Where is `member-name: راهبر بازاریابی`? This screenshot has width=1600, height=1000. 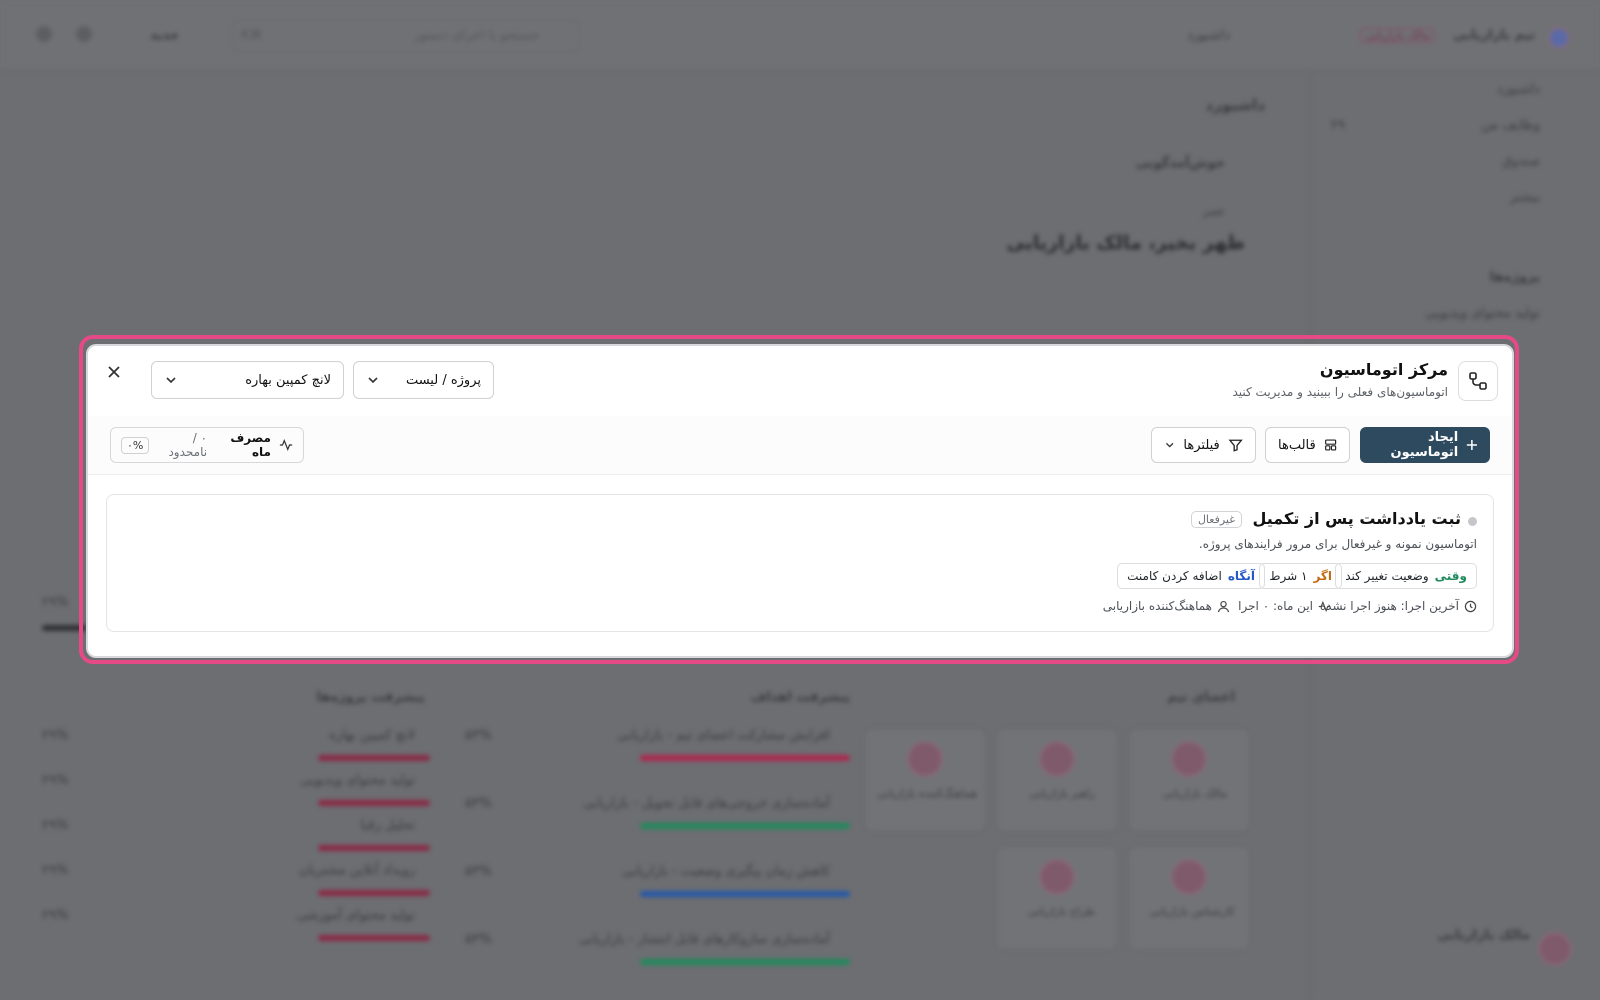
member-name: راهبر بازاریابی is located at coordinates (1062, 793).